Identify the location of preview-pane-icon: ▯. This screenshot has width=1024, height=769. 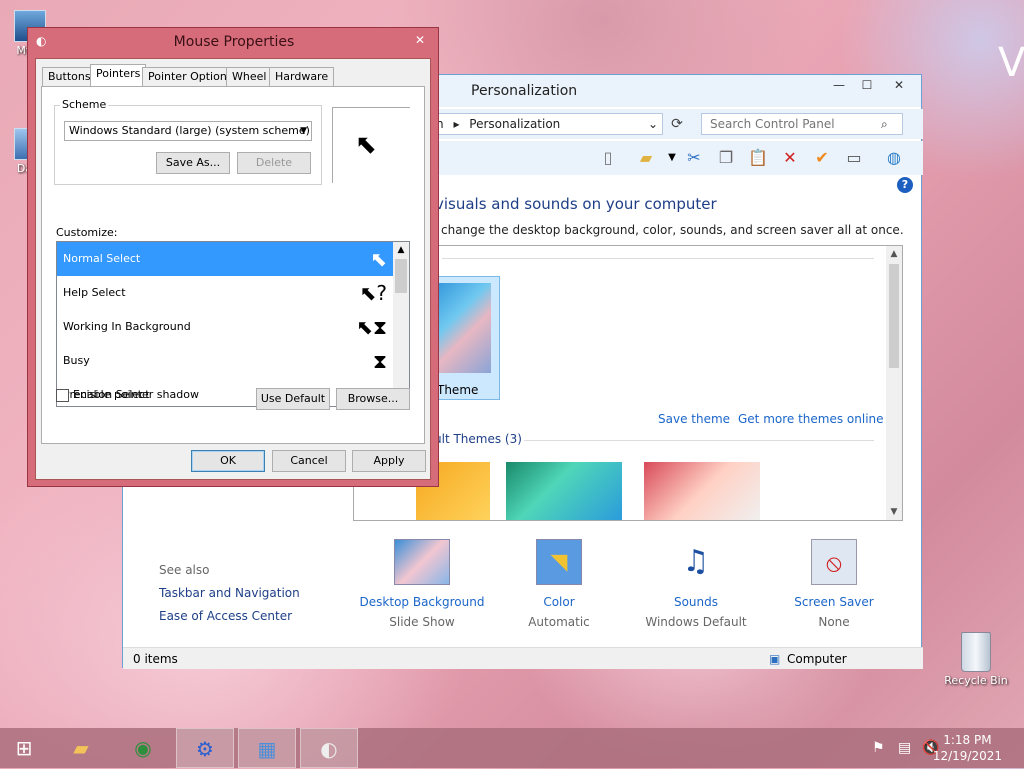
(608, 158).